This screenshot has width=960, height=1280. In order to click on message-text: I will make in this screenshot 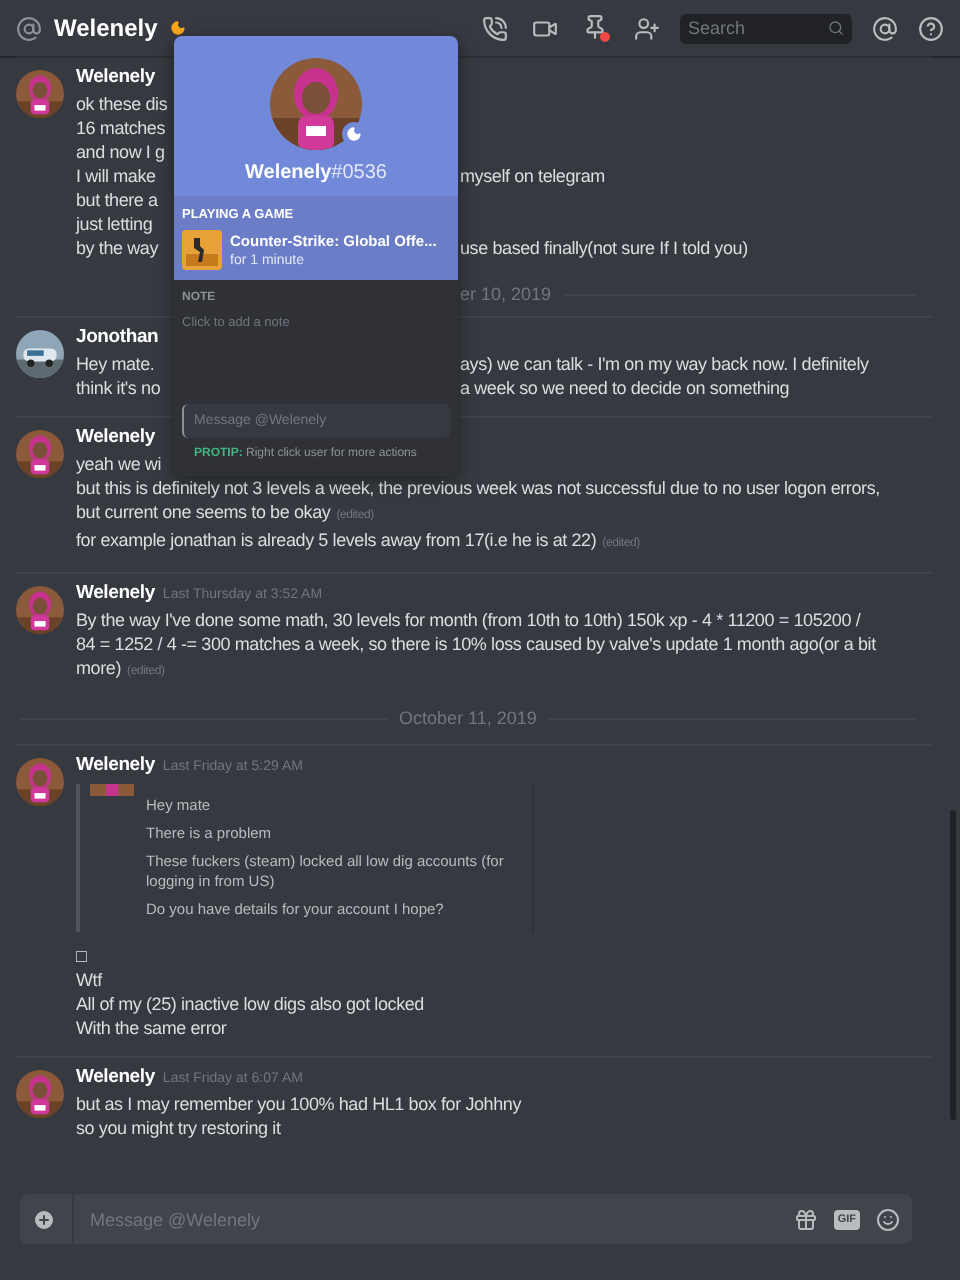, I will do `click(117, 176)`.